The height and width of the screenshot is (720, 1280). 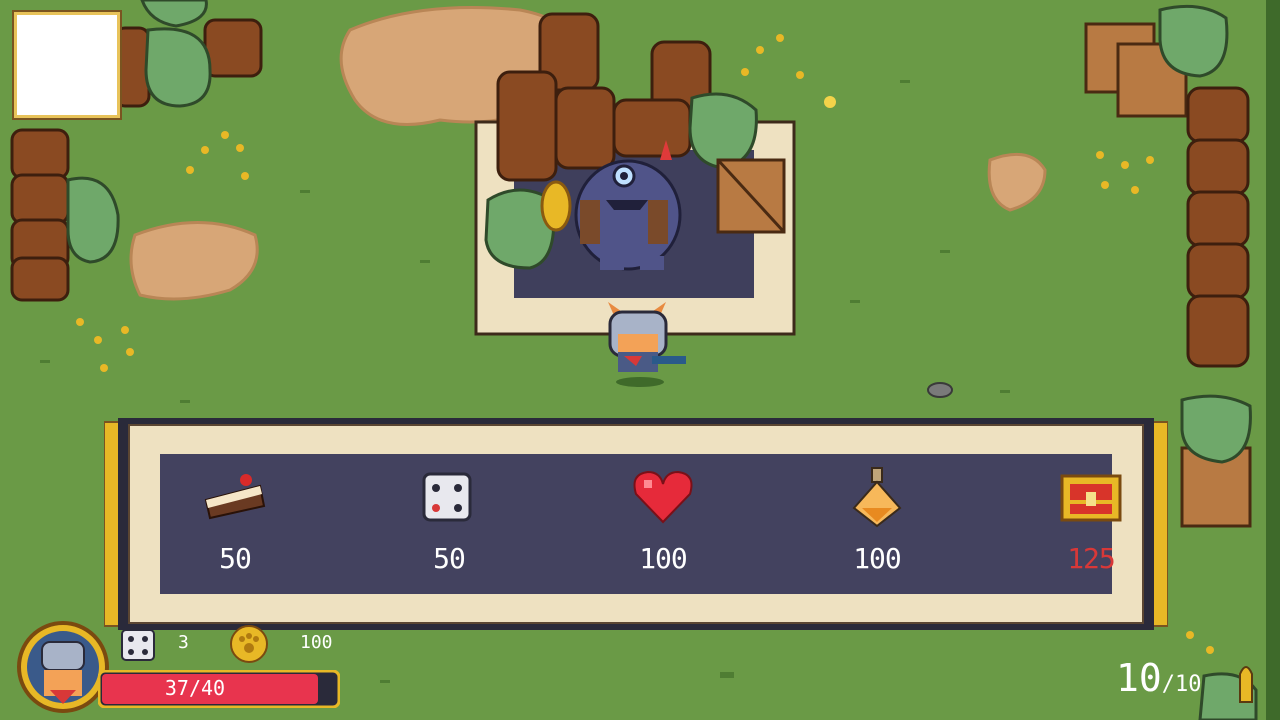 What do you see at coordinates (67, 65) in the screenshot?
I see `minimap` at bounding box center [67, 65].